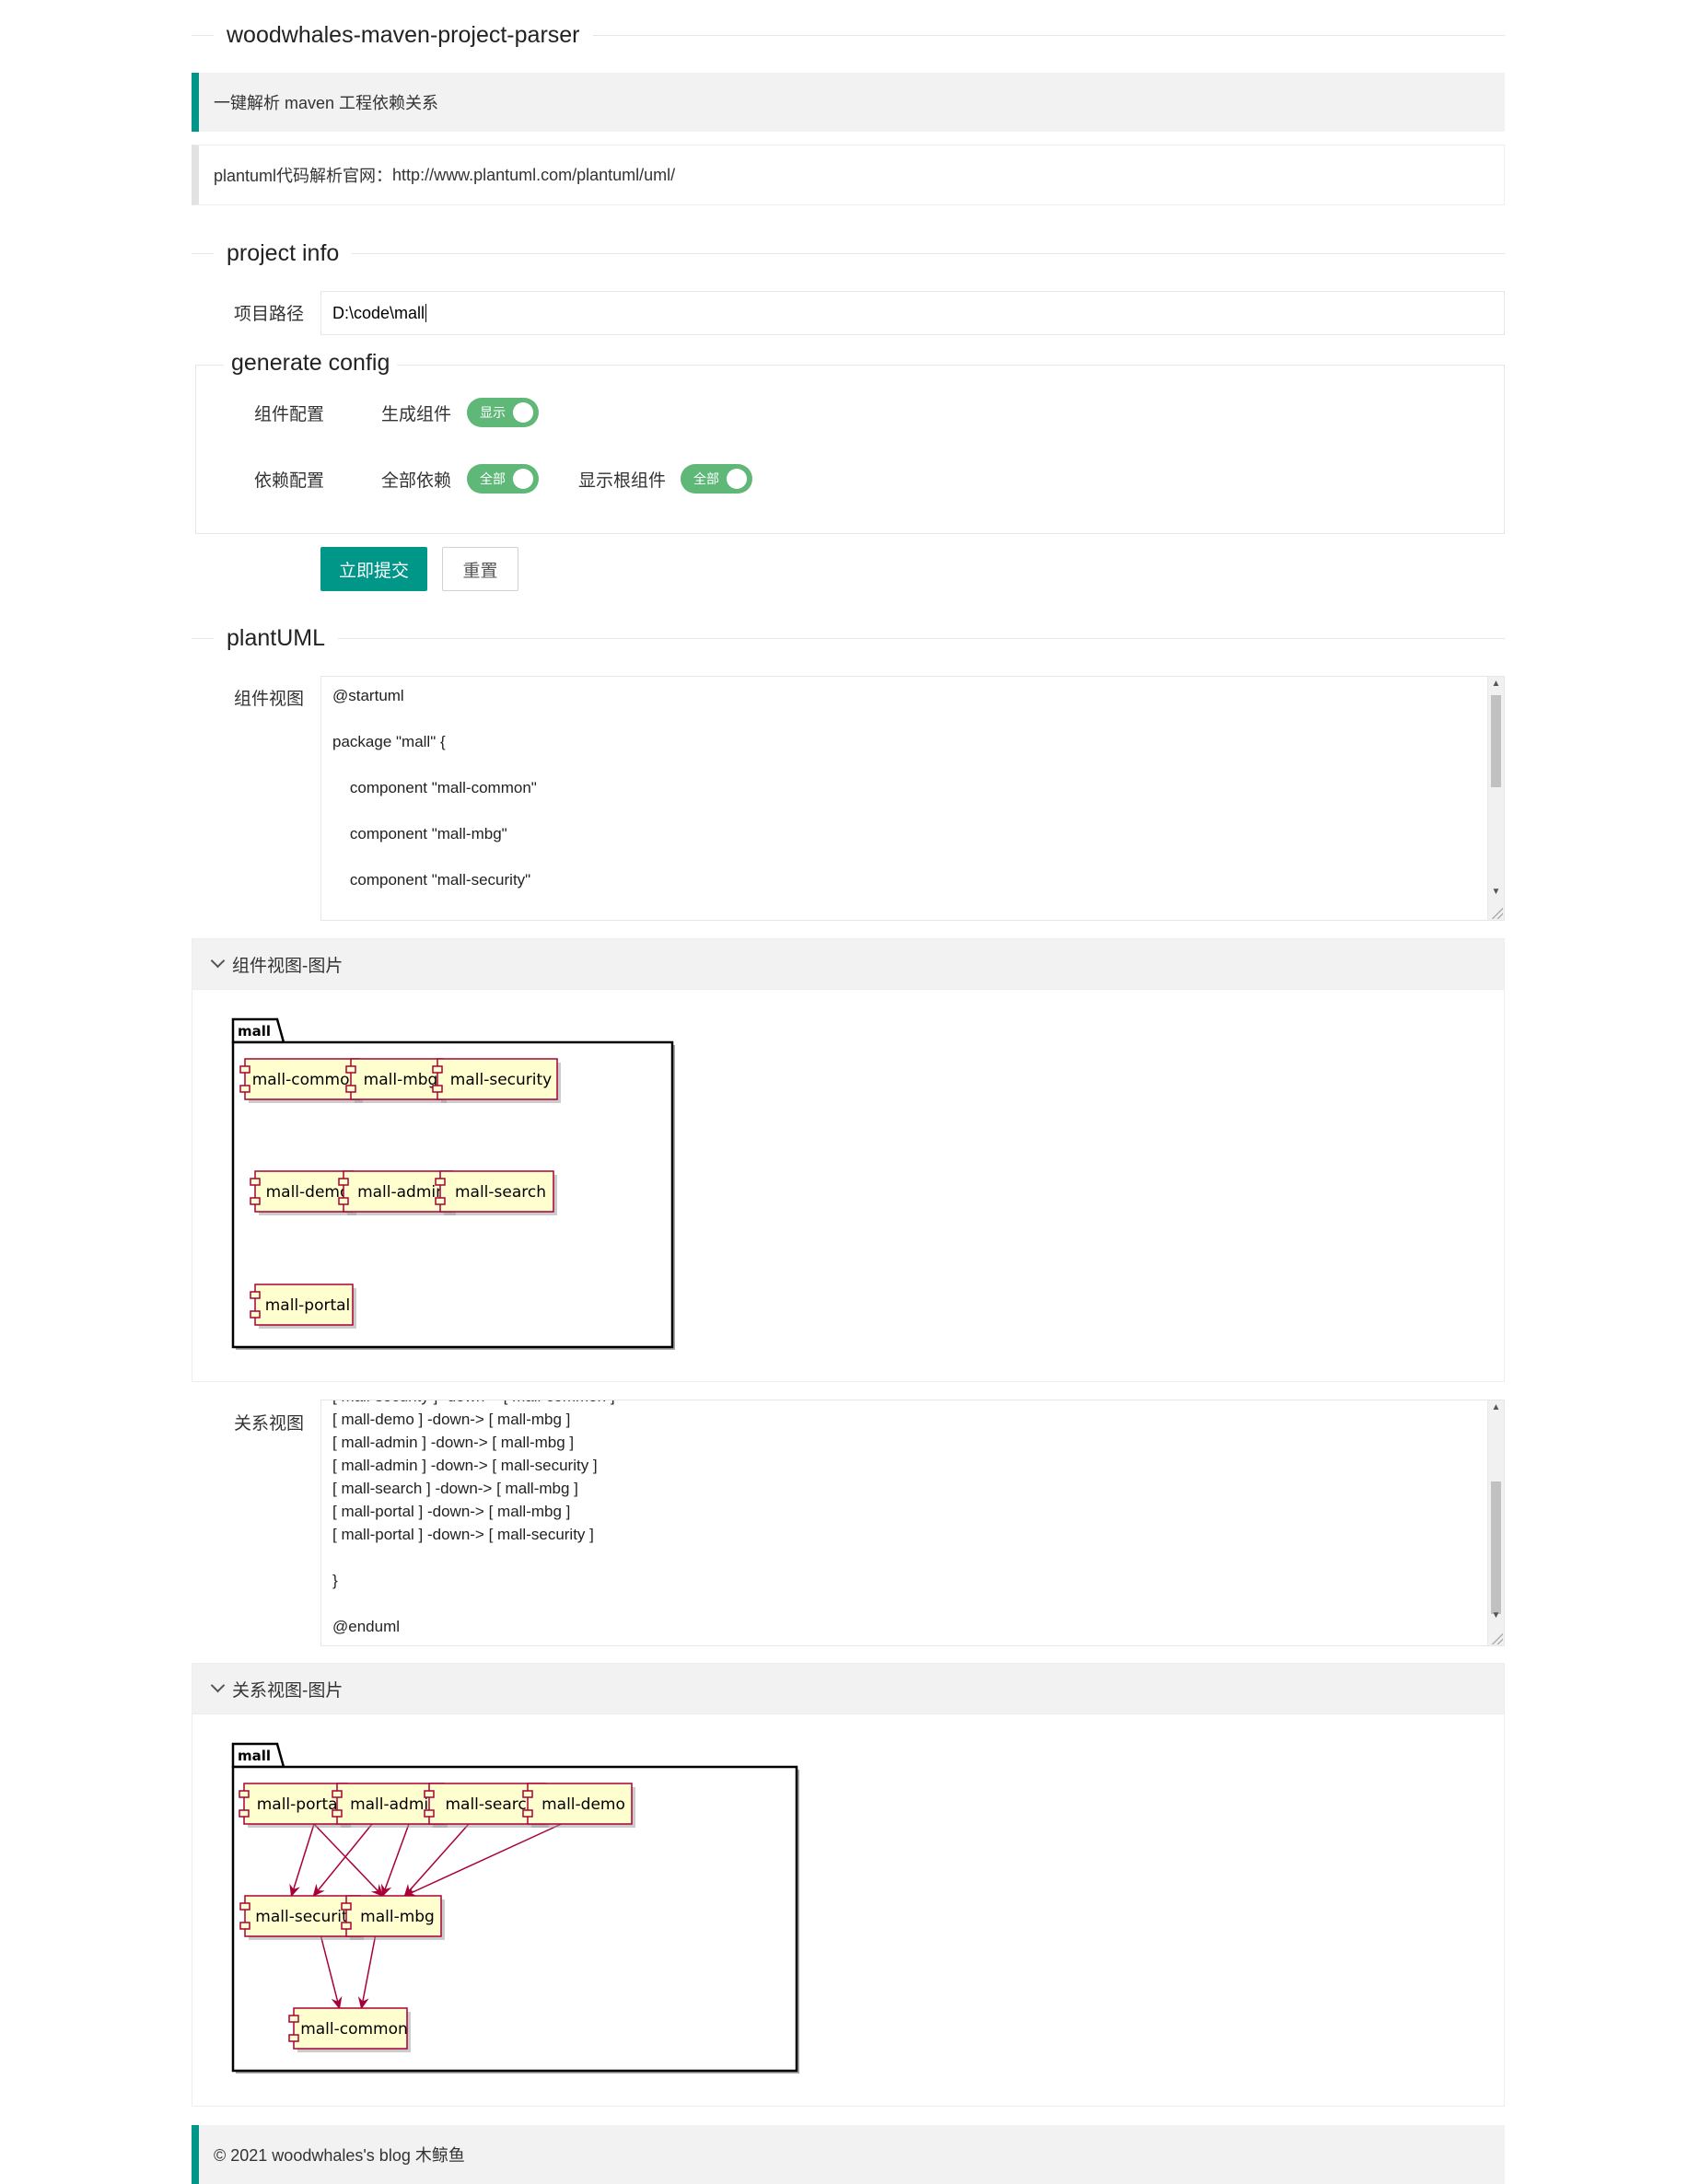 This screenshot has height=2184, width=1700. I want to click on reset-button: 重置, so click(480, 569).